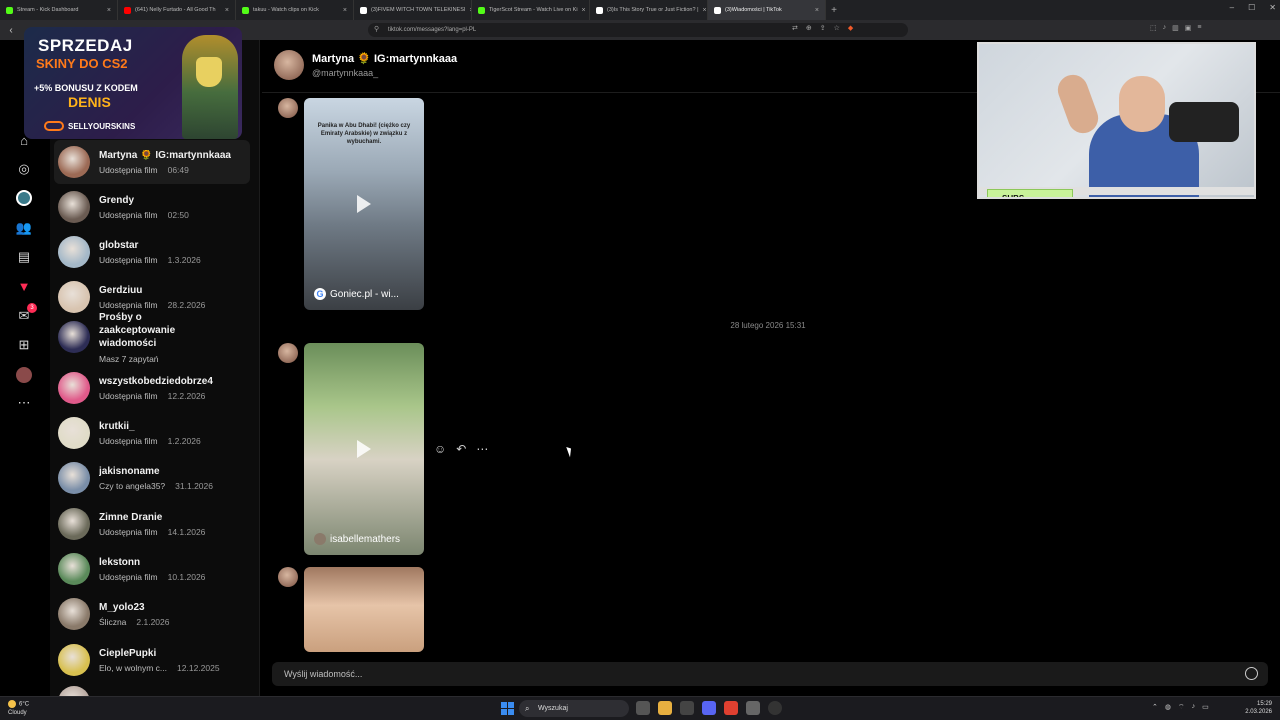 This screenshot has height=720, width=1280. I want to click on conversation-text: jakisnoname Czy to angela35? 31.1.2026, so click(156, 478).